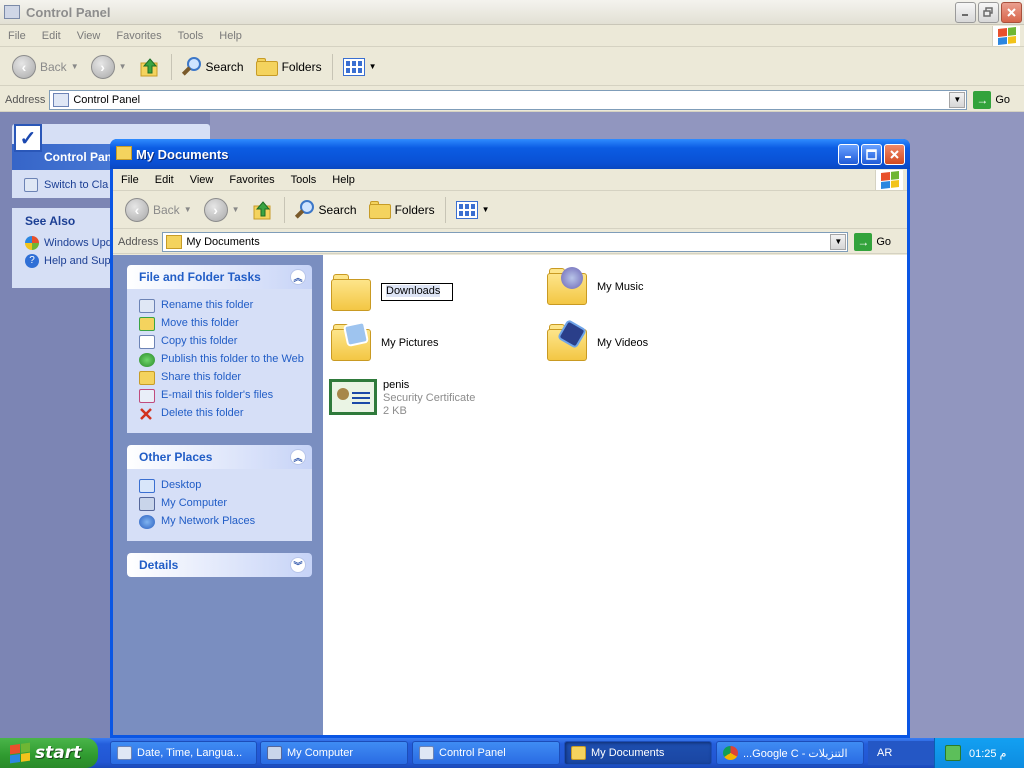  What do you see at coordinates (417, 292) in the screenshot?
I see `rename-input: Downloads` at bounding box center [417, 292].